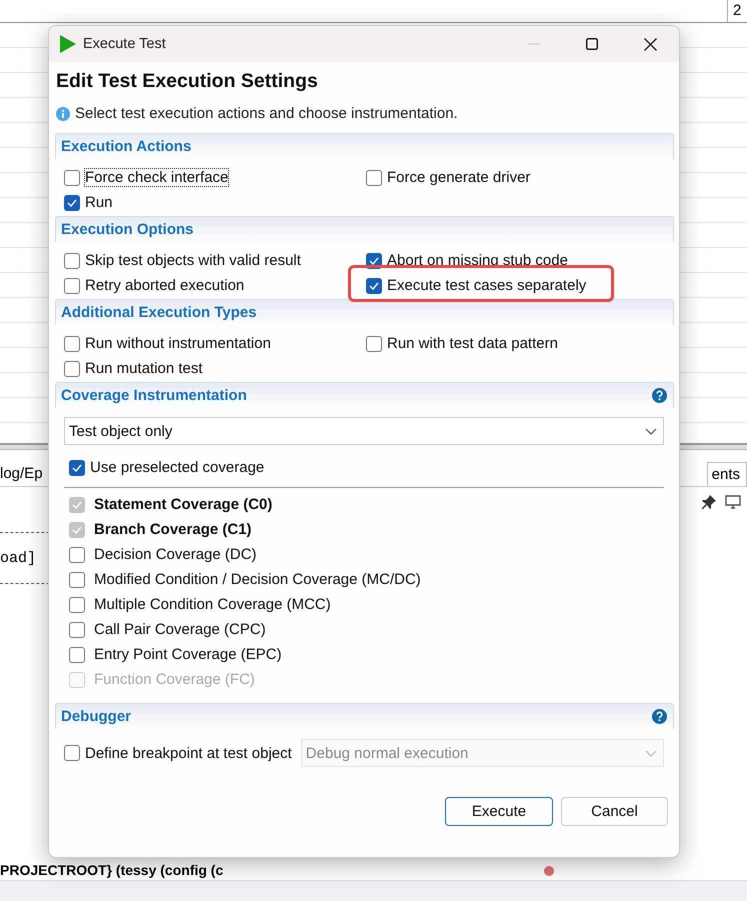 This screenshot has width=747, height=901. What do you see at coordinates (68, 44) in the screenshot?
I see `play-icon` at bounding box center [68, 44].